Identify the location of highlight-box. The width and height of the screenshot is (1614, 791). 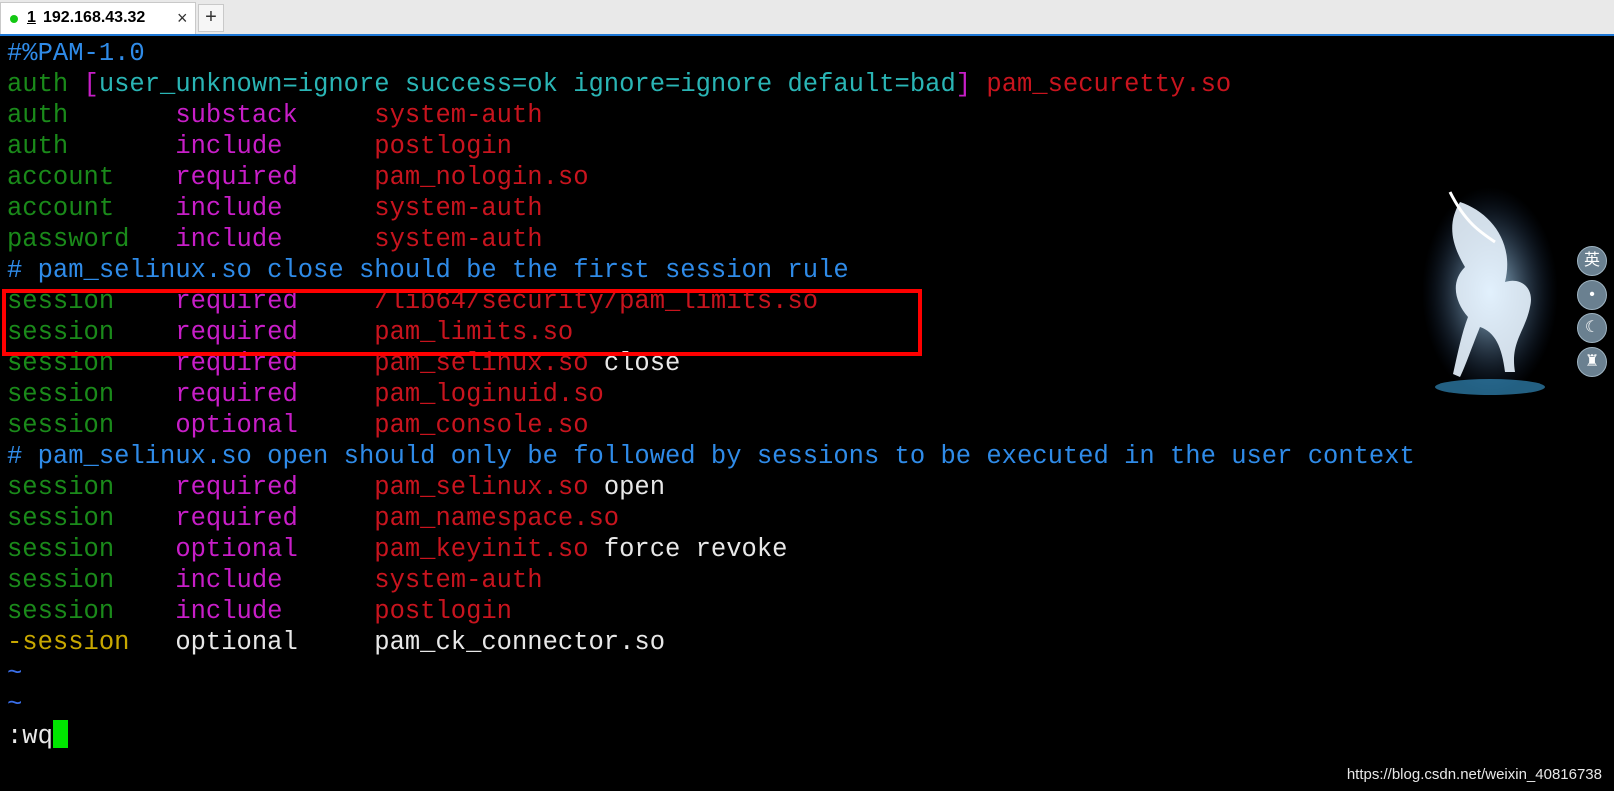
(462, 322).